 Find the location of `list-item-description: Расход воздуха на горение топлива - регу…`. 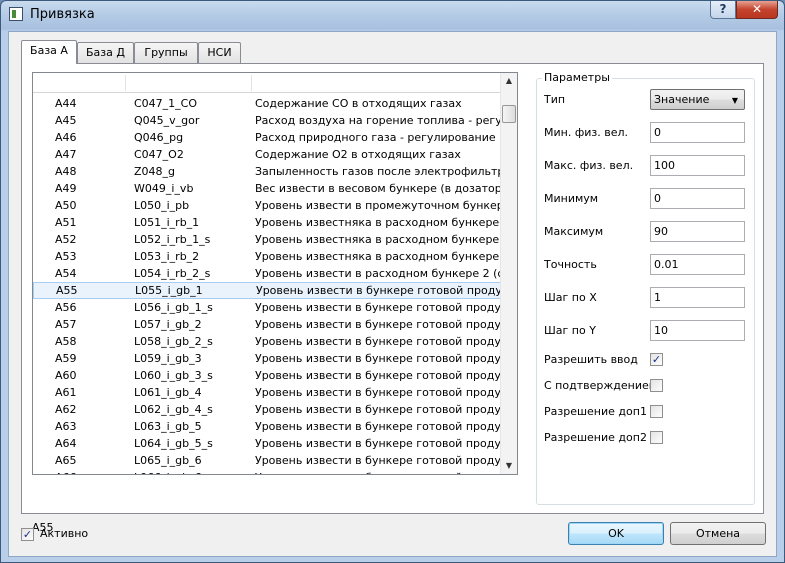

list-item-description: Расход воздуха на горение топлива - регу… is located at coordinates (379, 120).